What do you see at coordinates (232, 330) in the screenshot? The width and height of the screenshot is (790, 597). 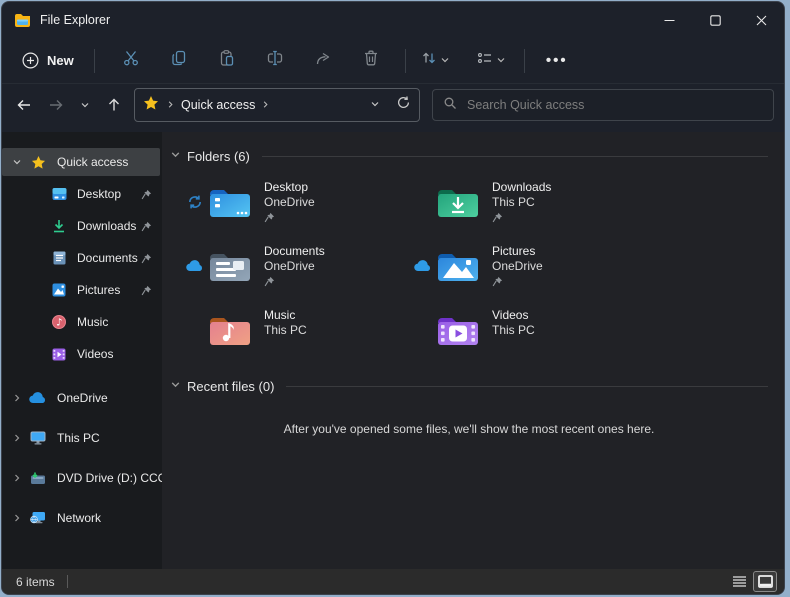 I see `music-folder-icon` at bounding box center [232, 330].